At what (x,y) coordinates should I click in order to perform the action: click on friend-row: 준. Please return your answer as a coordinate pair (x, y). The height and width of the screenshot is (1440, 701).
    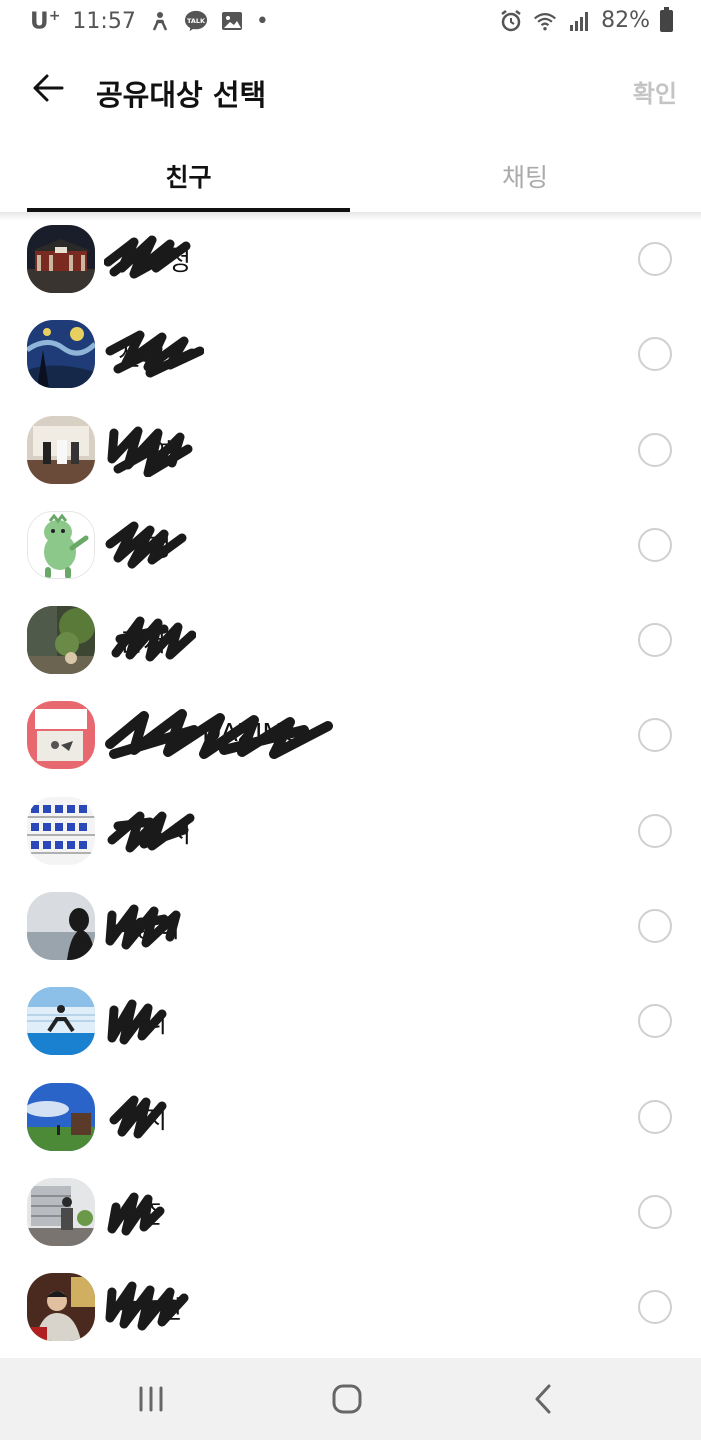
    Looking at the image, I should click on (350, 1212).